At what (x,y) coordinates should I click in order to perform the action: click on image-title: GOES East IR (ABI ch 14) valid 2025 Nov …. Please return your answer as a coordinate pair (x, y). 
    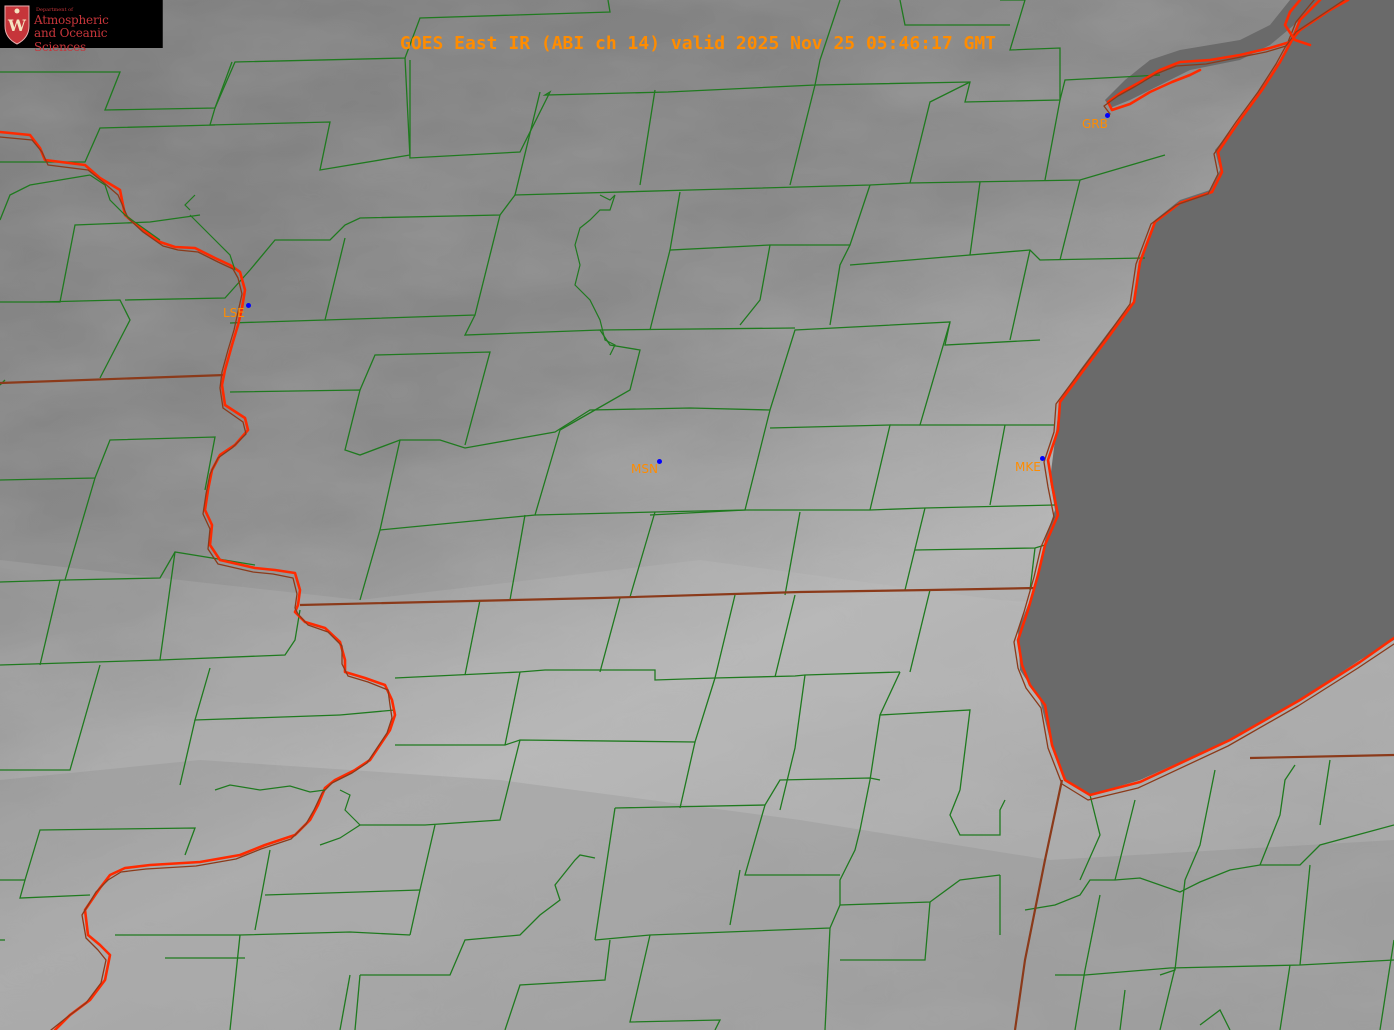
    Looking at the image, I should click on (698, 43).